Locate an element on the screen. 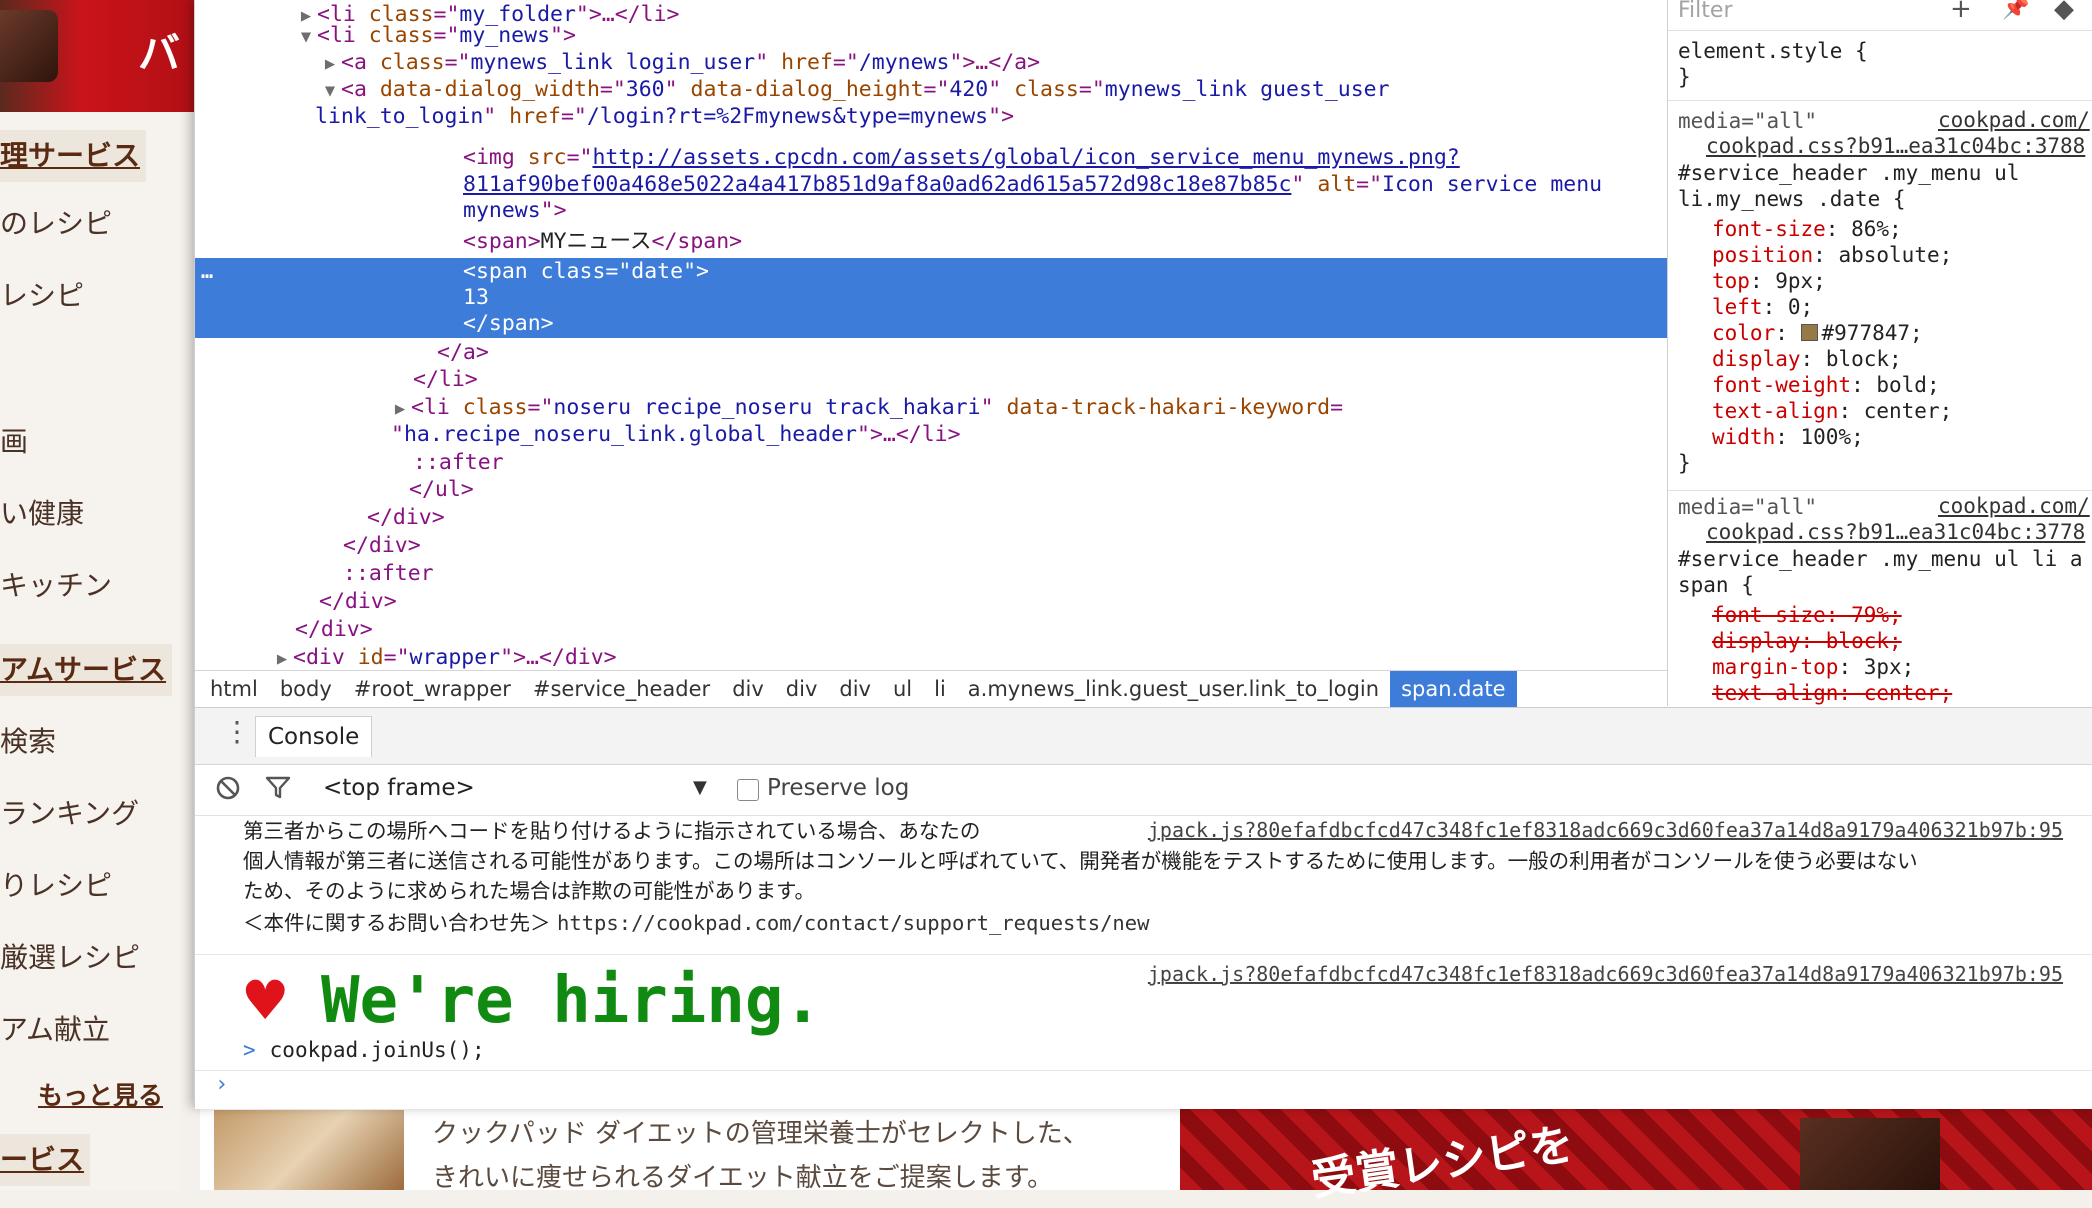  css-property: position: absolute; is located at coordinates (1832, 255).